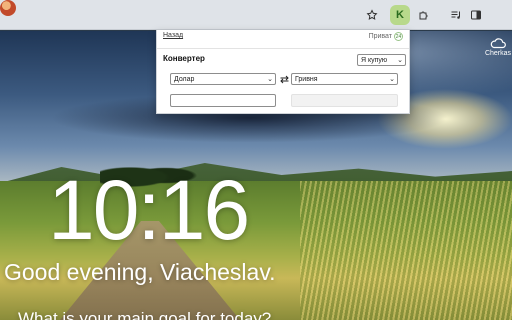 This screenshot has height=320, width=512. I want to click on extension-badge-label: K, so click(400, 15).